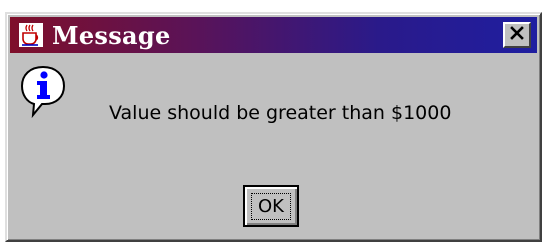 Image resolution: width=549 pixels, height=247 pixels. Describe the element at coordinates (31, 35) in the screenshot. I see `java-cup-icon` at that location.